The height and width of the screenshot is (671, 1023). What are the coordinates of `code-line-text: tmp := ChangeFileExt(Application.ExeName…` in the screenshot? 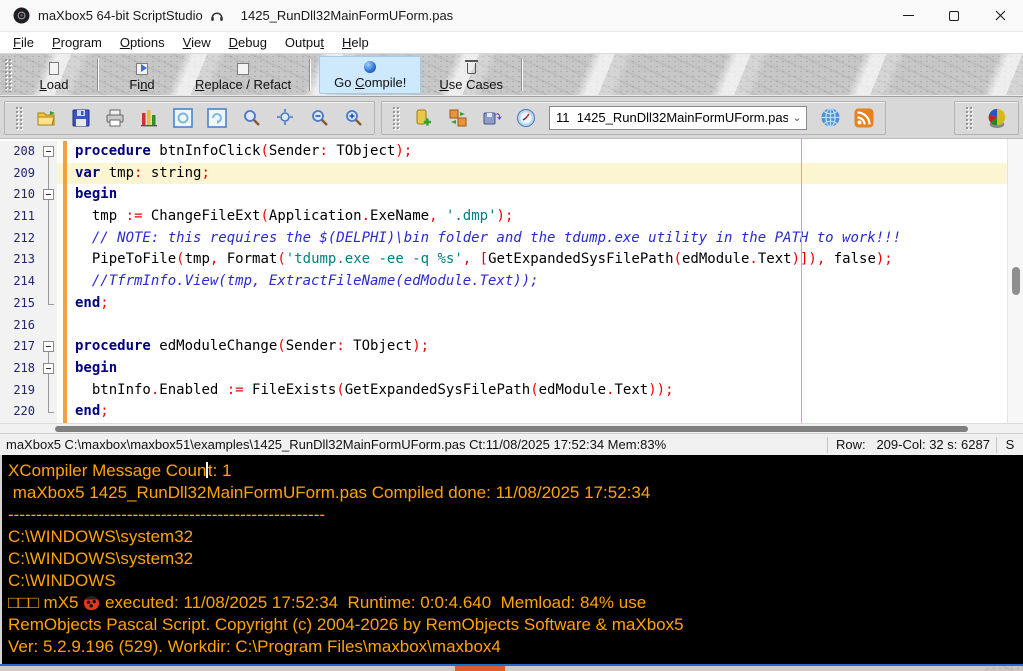 It's located at (532, 217).